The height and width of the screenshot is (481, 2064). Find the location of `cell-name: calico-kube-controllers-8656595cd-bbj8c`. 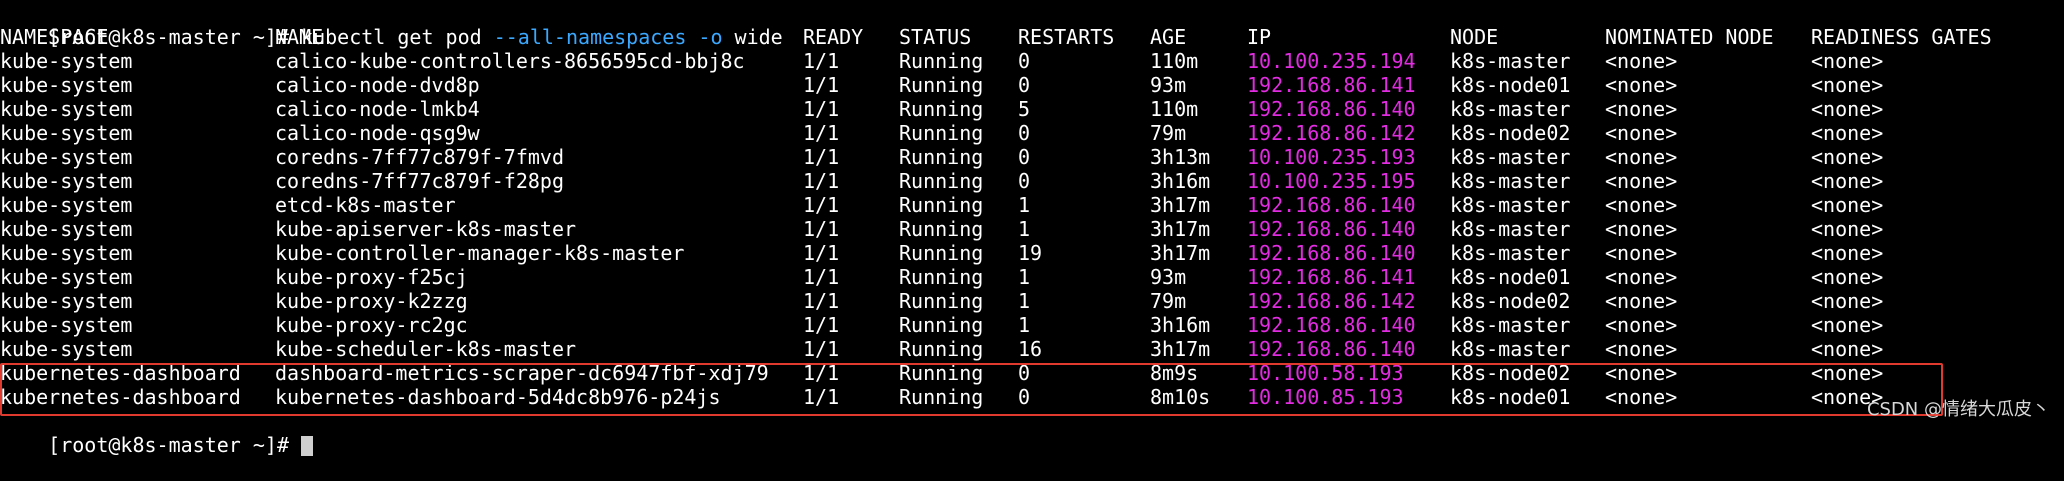

cell-name: calico-kube-controllers-8656595cd-bbj8c is located at coordinates (510, 61).